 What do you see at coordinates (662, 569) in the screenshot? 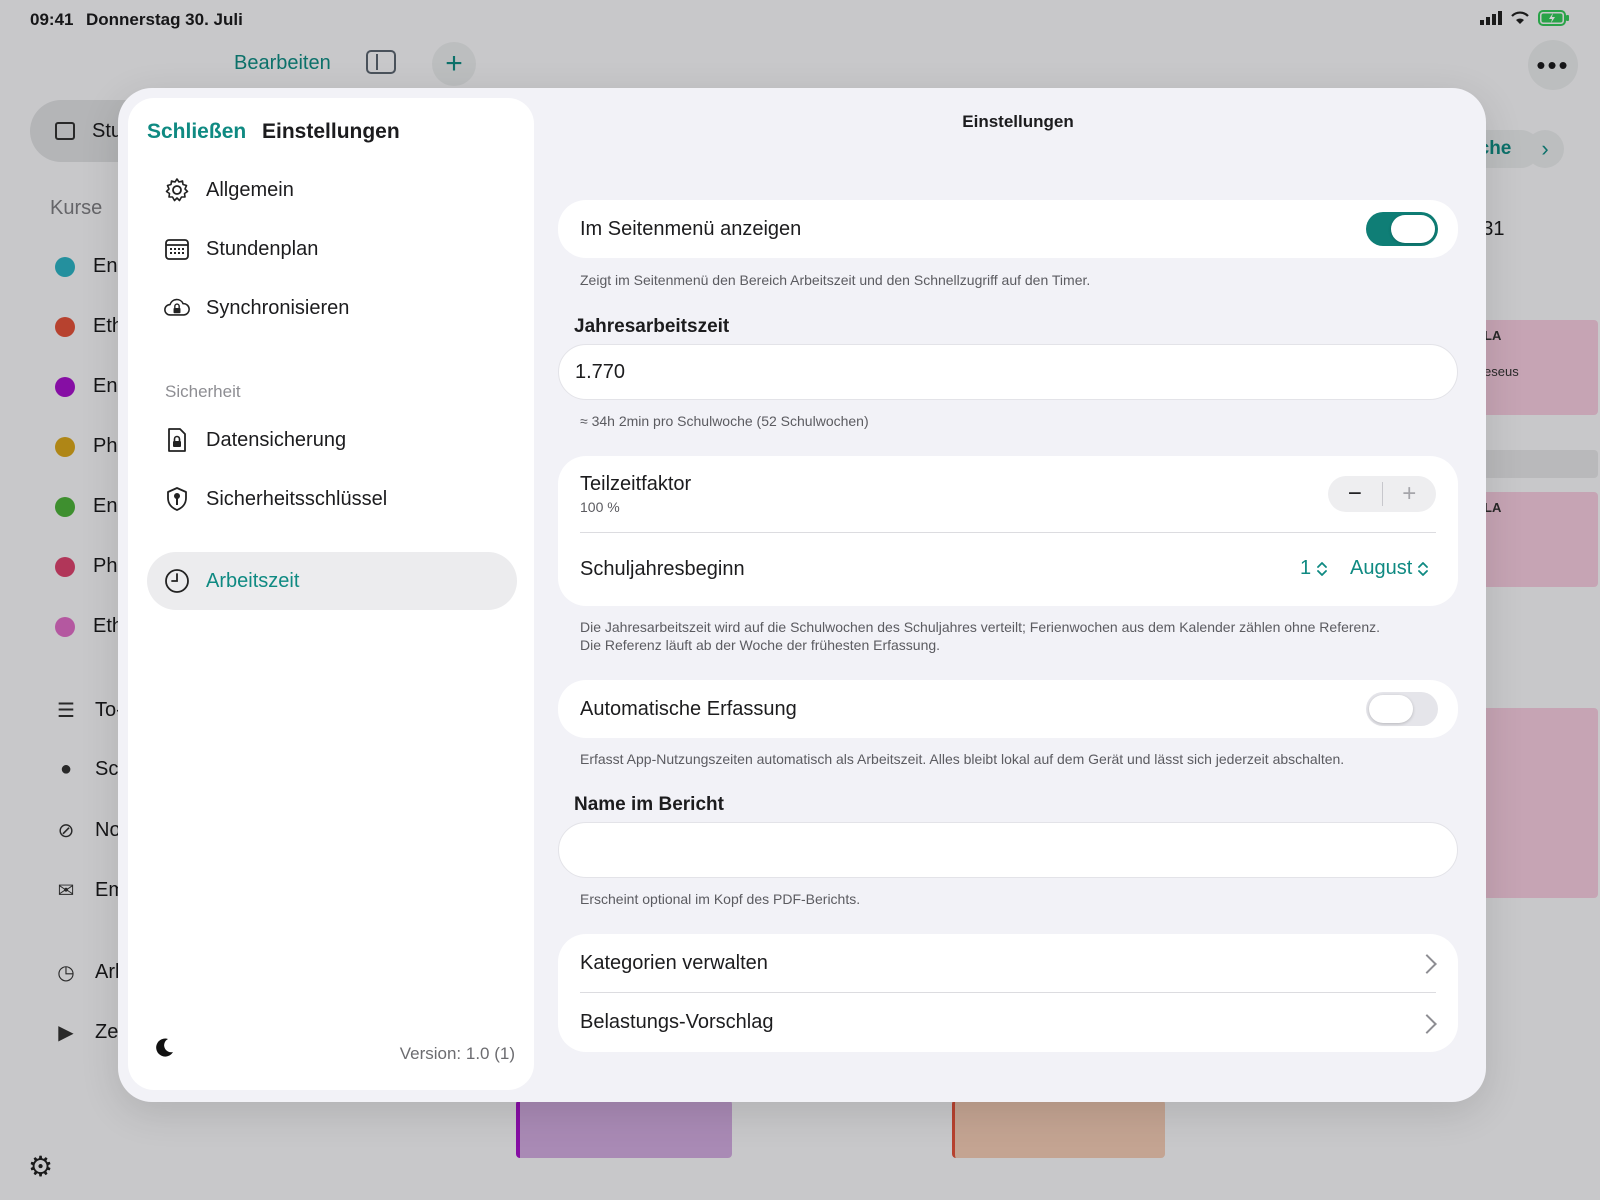
I see `school-year-start-label: Schuljahresbeginn` at bounding box center [662, 569].